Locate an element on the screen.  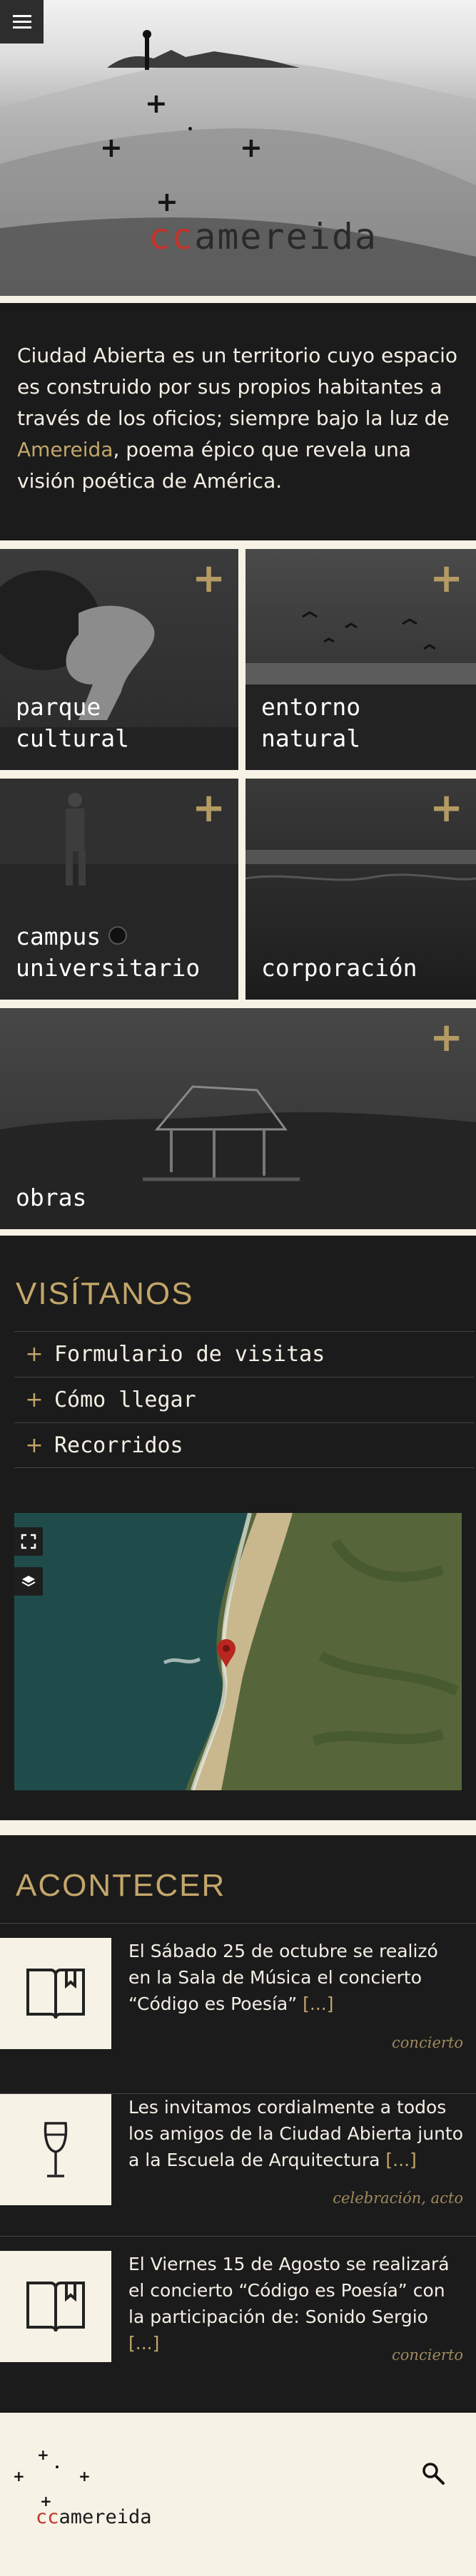
footer-logo: ccamereida is located at coordinates (94, 2517).